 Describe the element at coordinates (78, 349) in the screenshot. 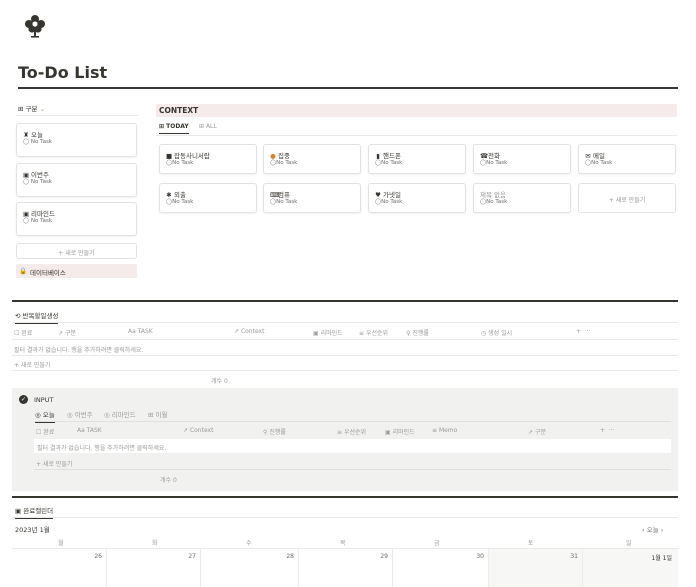

I see `empty-state: 필터 결과가 없습니다. 행을 추가하려면 클릭하세요.` at that location.